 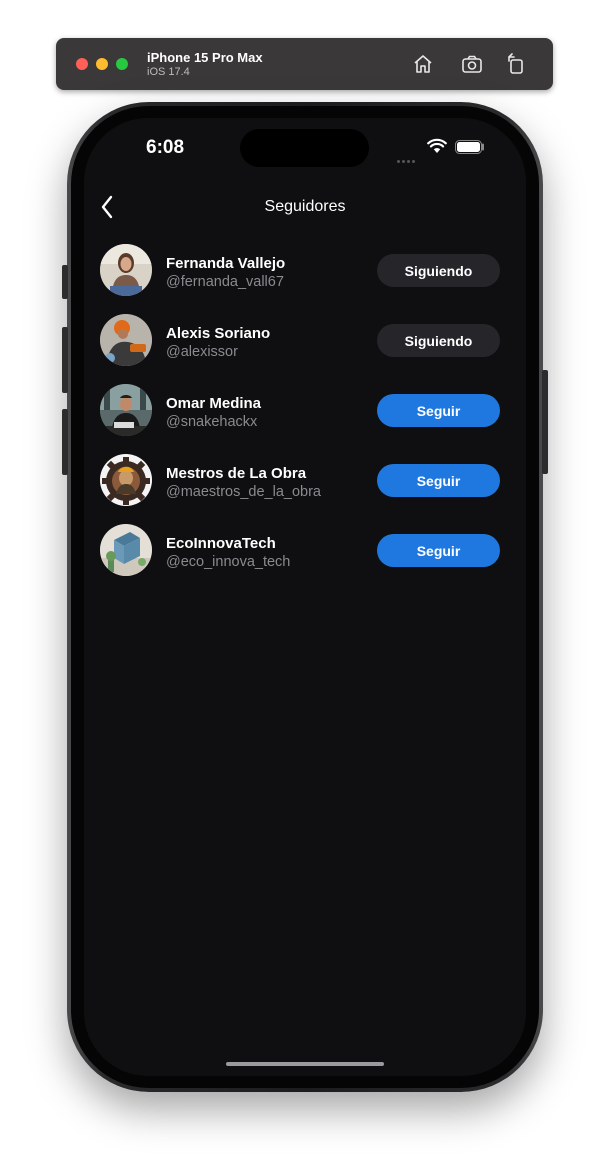 What do you see at coordinates (304, 64) in the screenshot?
I see `simulator-toolbar: iPhone 15 Pro Max iOS 17.4` at bounding box center [304, 64].